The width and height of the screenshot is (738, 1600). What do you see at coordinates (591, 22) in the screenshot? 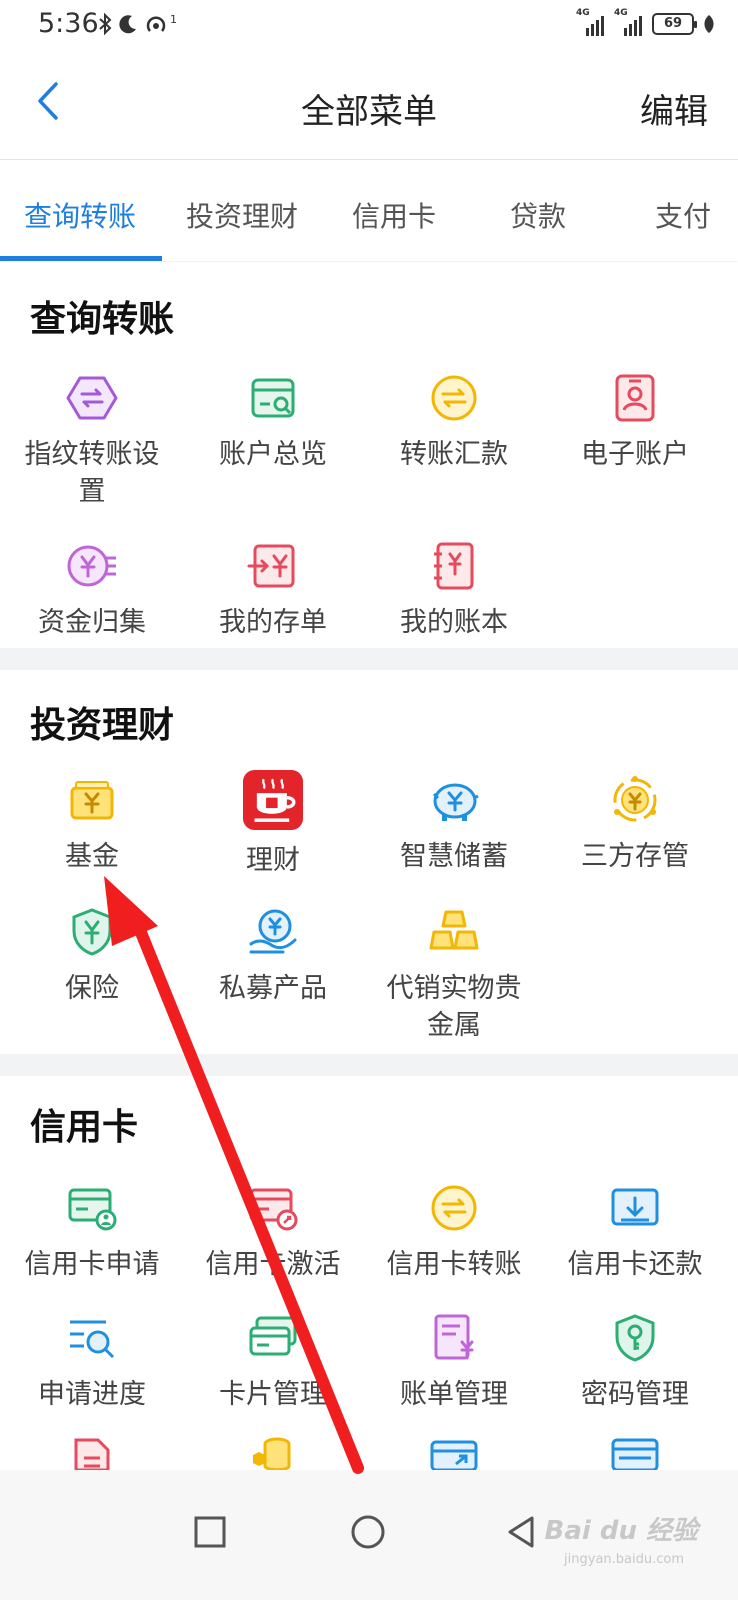
I see `signal-icon: 4G` at bounding box center [591, 22].